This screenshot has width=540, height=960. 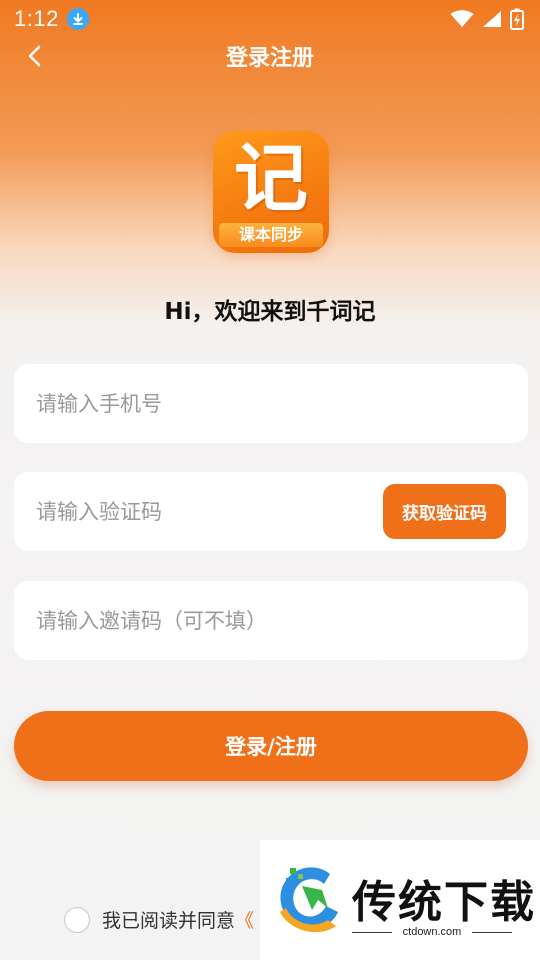 I want to click on app-logo: 记 课本同步, so click(x=271, y=192).